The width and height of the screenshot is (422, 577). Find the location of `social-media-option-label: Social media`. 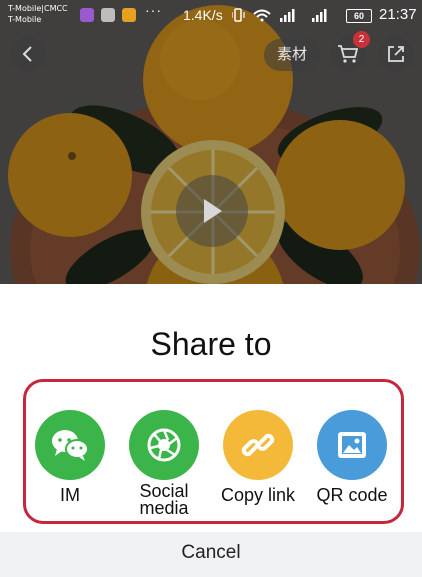

social-media-option-label: Social media is located at coordinates (164, 499).